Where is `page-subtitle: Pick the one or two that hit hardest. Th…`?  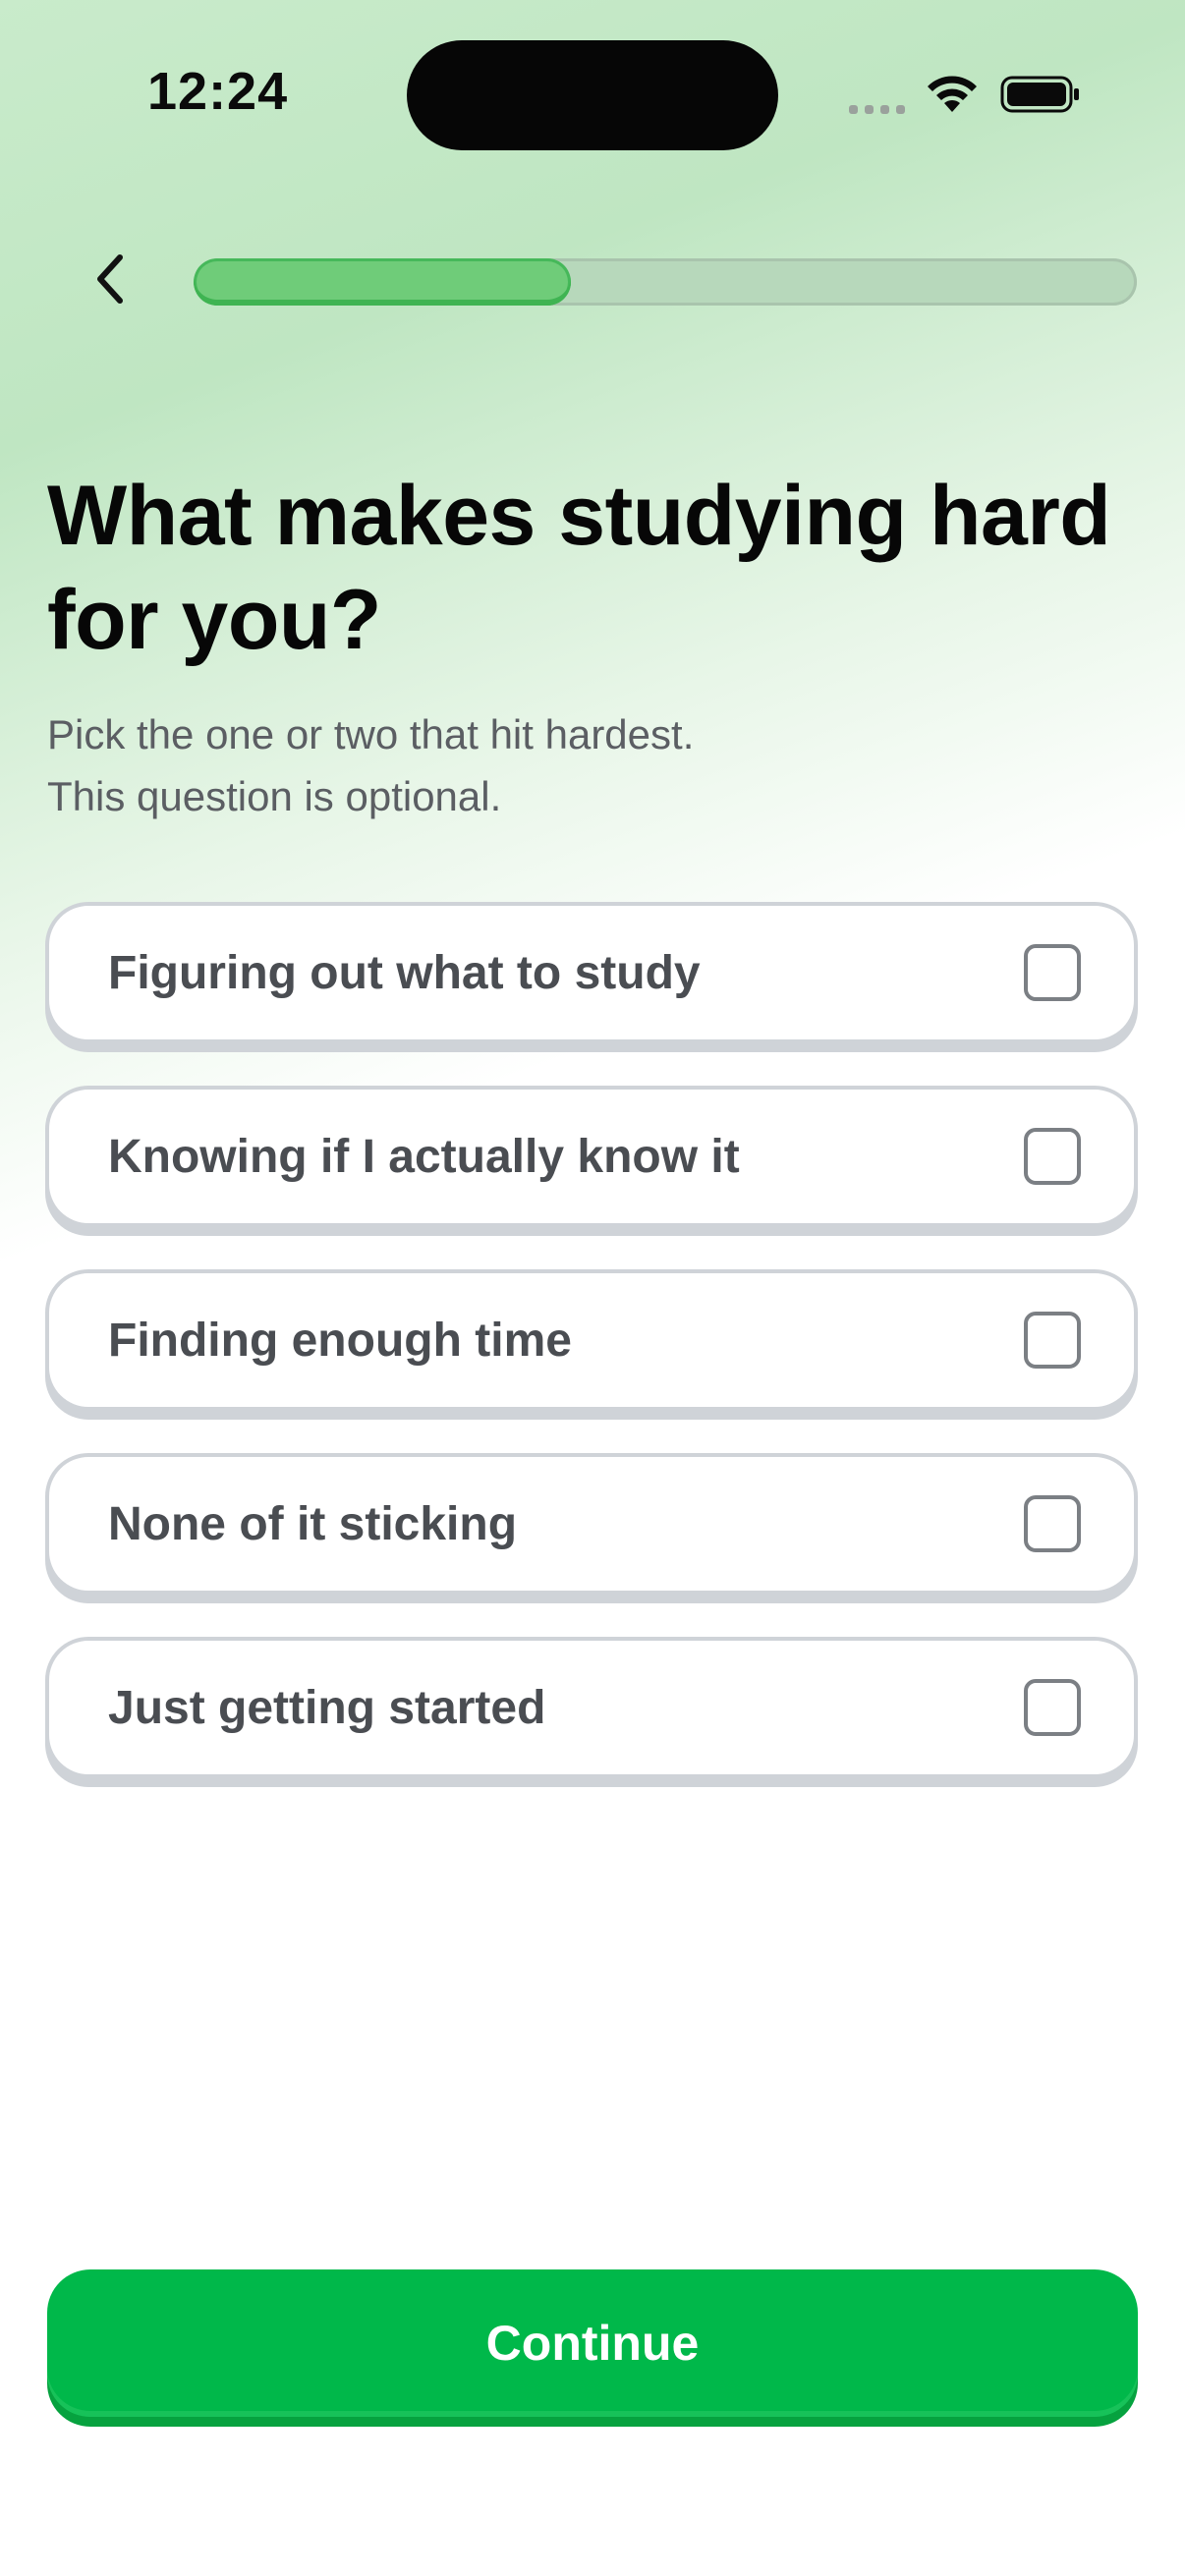
page-subtitle: Pick the one or two that hit hardest. Th… is located at coordinates (592, 765).